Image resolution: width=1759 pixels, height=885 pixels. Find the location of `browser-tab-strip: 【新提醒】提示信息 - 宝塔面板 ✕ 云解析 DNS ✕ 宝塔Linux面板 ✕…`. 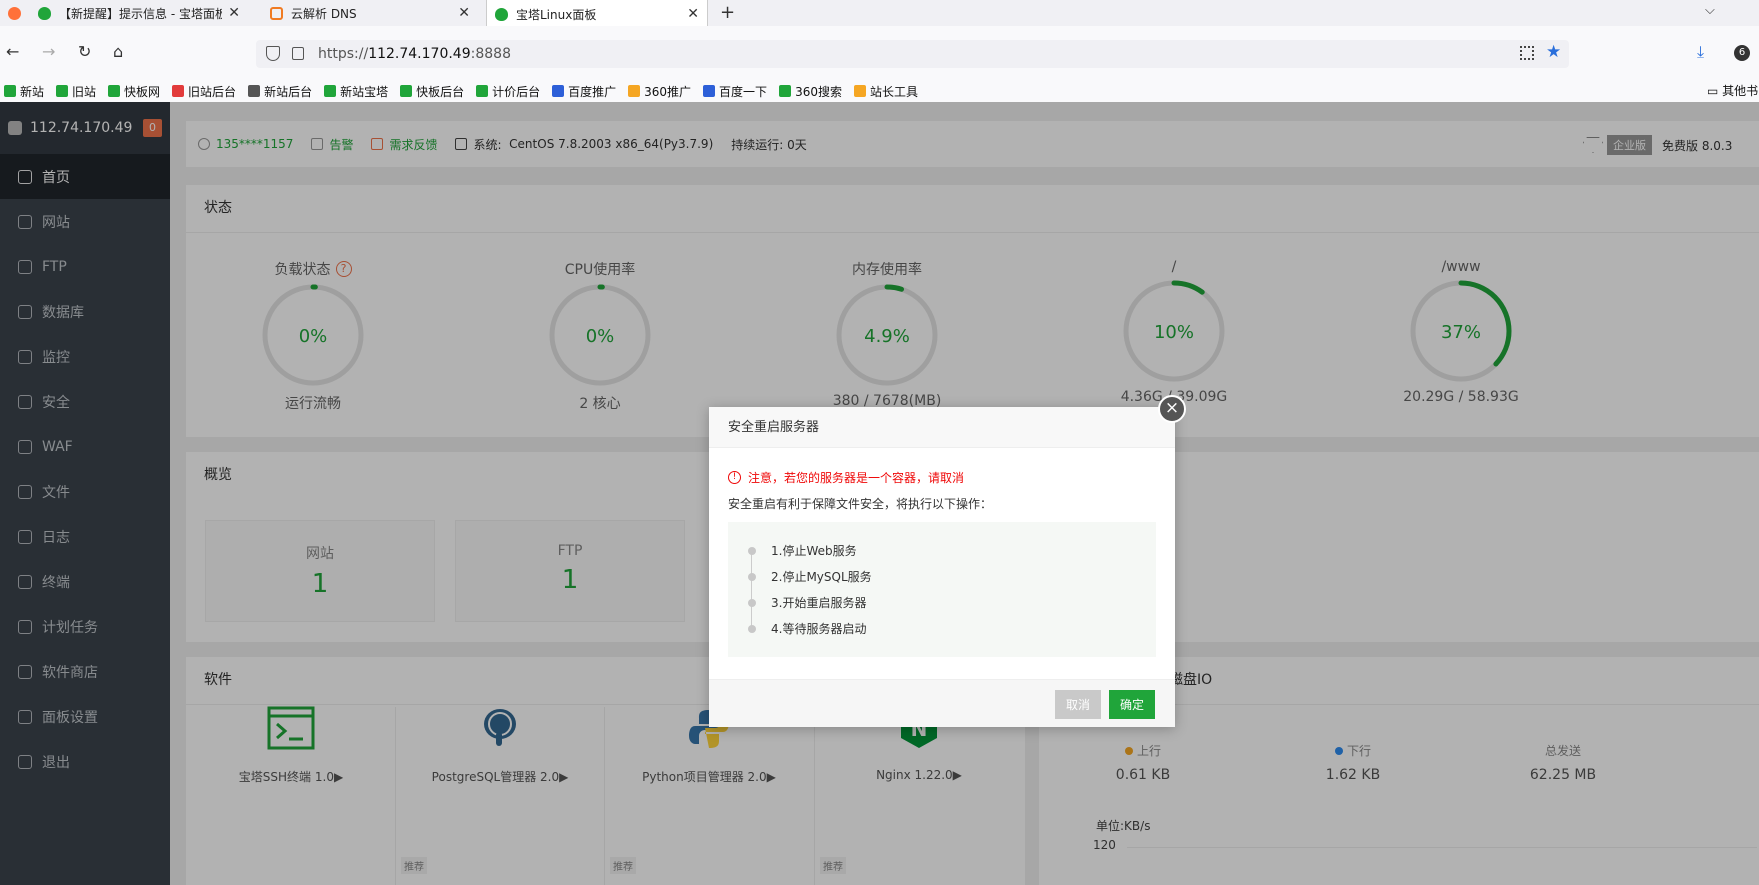

browser-tab-strip: 【新提醒】提示信息 - 宝塔面板 ✕ 云解析 DNS ✕ 宝塔Linux面板 ✕… is located at coordinates (879, 14).